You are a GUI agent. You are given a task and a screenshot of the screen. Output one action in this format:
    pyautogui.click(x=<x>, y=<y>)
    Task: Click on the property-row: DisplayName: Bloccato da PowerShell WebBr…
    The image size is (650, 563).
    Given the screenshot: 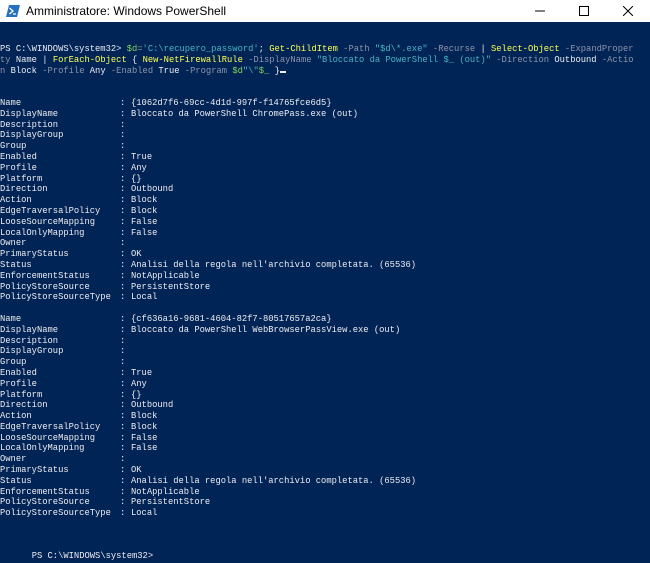 What is the action you would take?
    pyautogui.click(x=325, y=330)
    